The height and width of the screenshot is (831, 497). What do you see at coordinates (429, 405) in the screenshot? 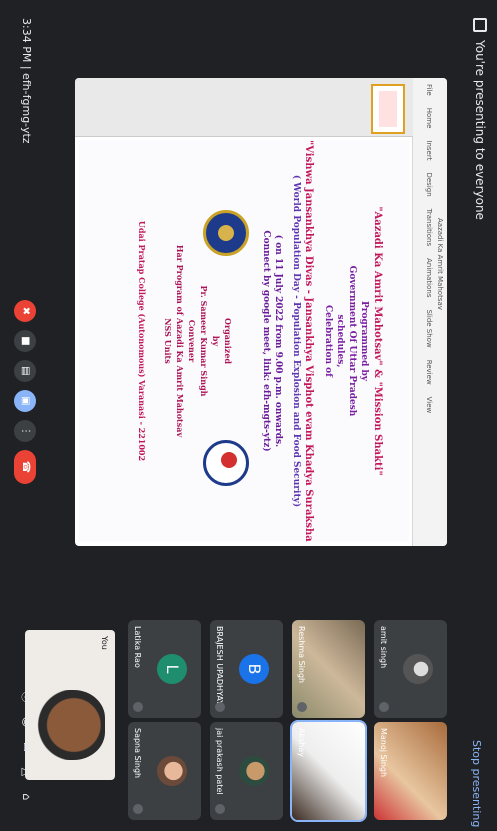
I see `ribbon-tab: View` at bounding box center [429, 405].